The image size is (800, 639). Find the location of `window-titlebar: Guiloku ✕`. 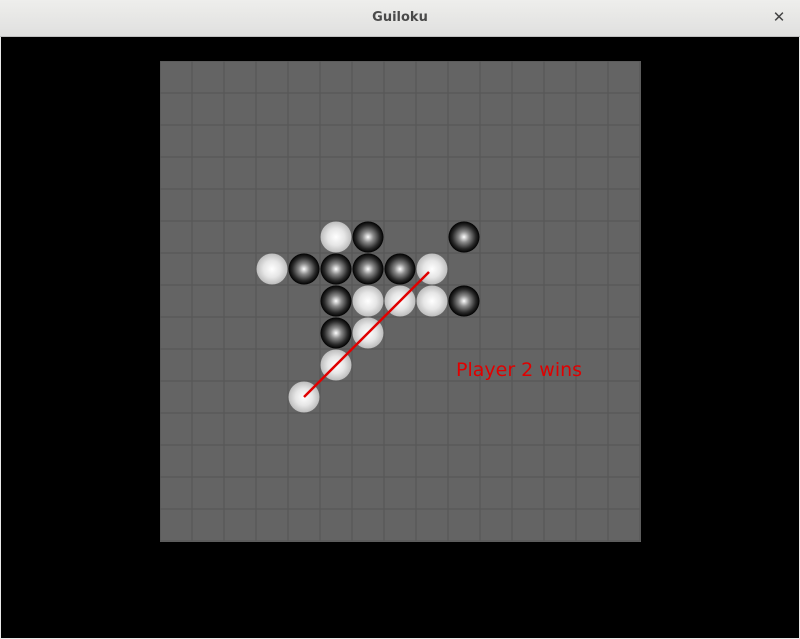

window-titlebar: Guiloku ✕ is located at coordinates (400, 18).